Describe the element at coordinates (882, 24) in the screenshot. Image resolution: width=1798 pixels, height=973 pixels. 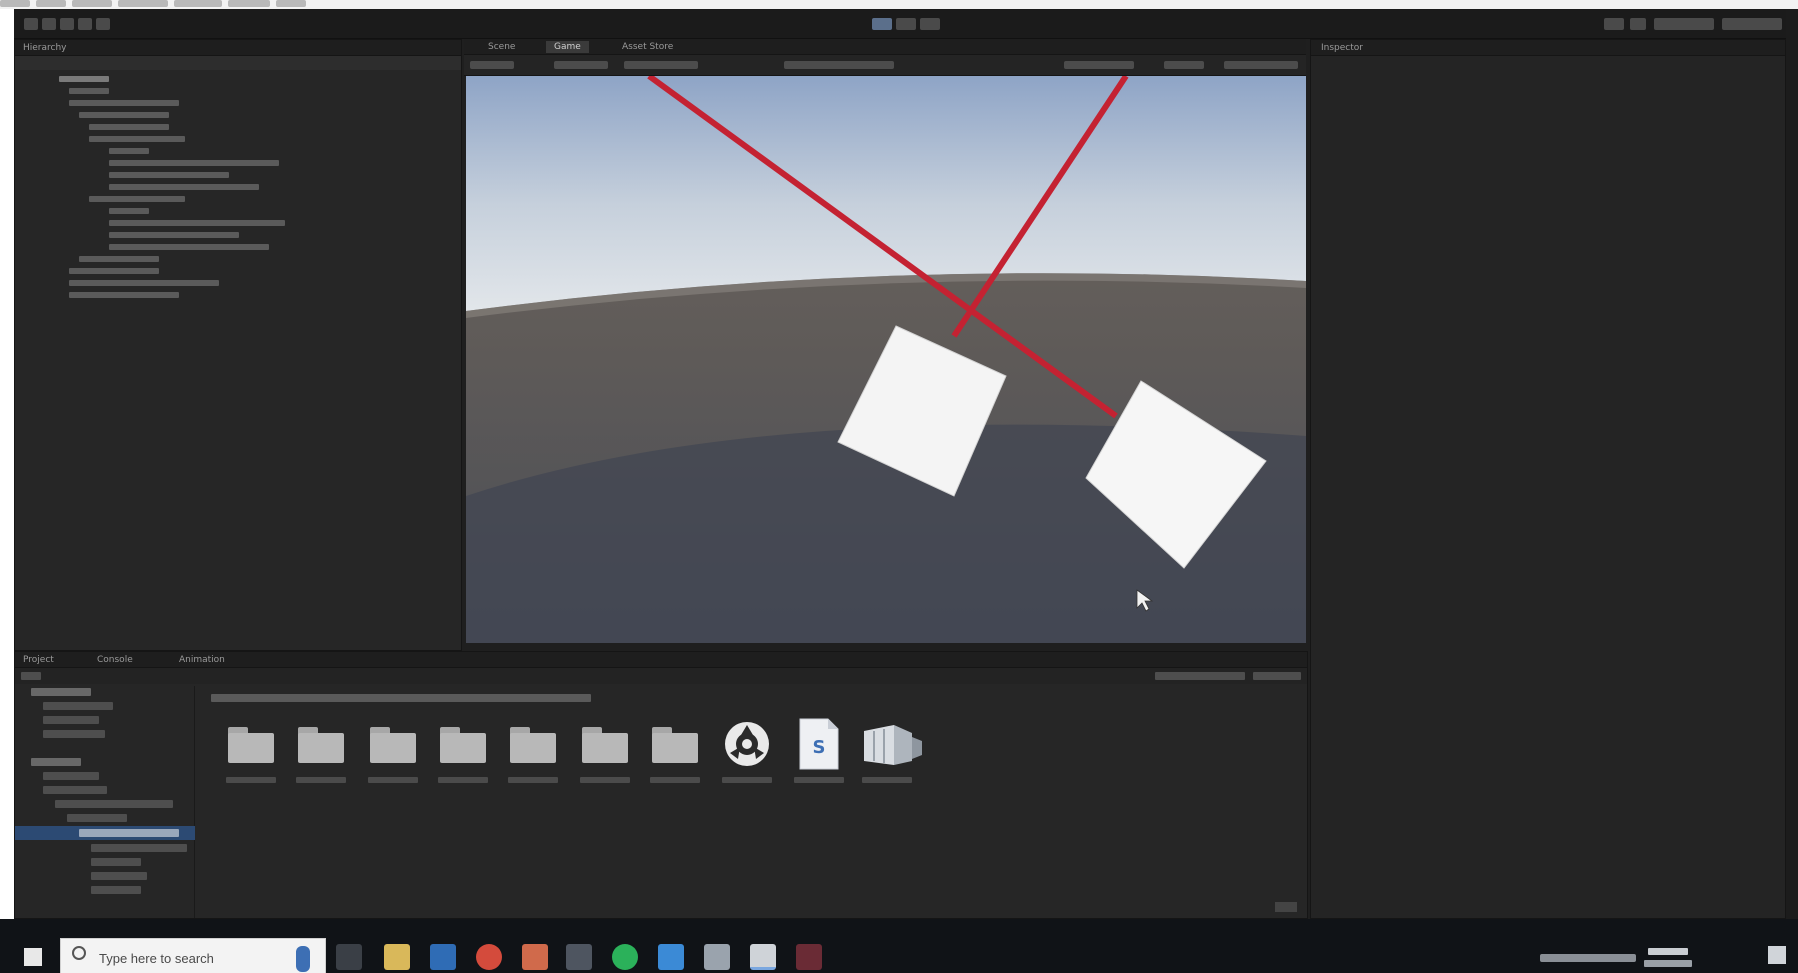
I see `play-button` at that location.